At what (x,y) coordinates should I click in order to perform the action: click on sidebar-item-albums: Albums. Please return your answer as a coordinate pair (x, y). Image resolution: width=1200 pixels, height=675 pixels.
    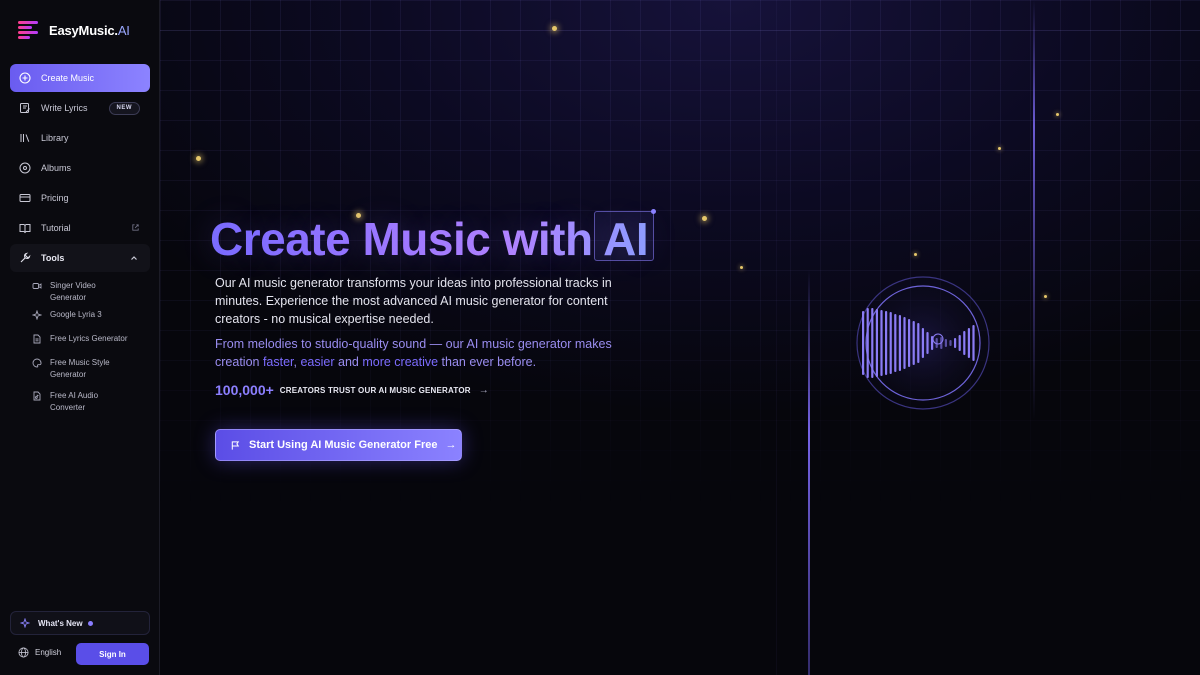
    Looking at the image, I should click on (80, 168).